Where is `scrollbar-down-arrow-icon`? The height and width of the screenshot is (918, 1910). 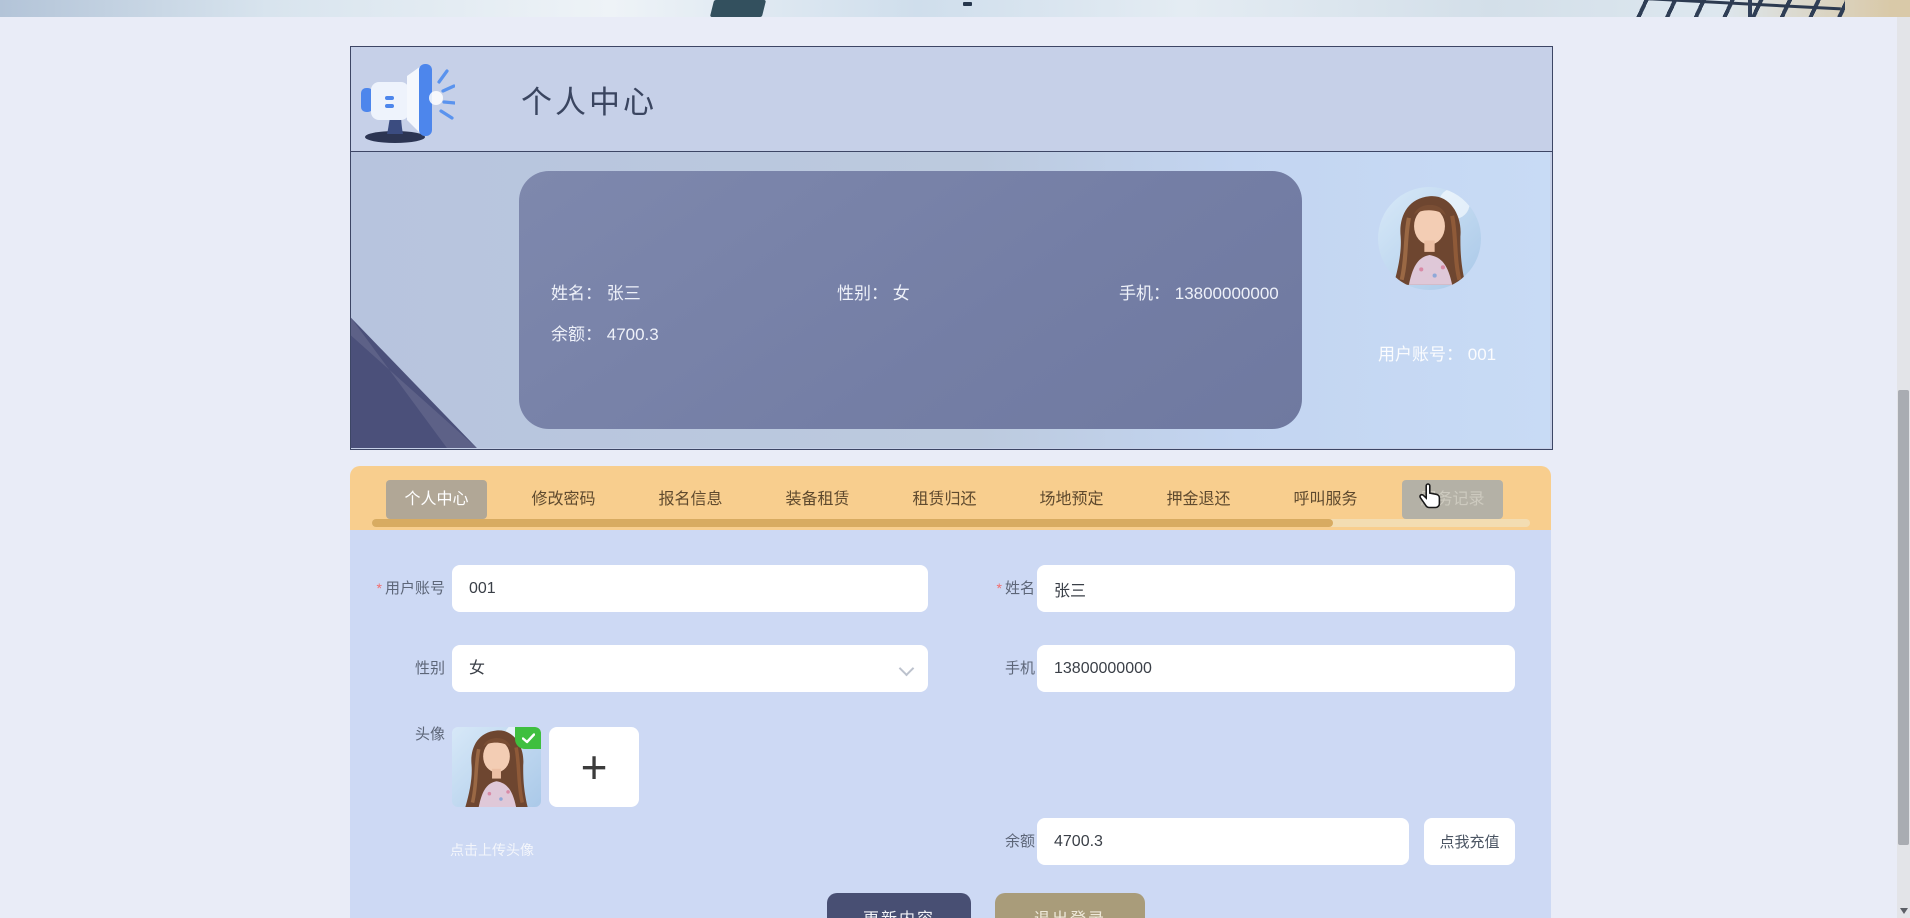 scrollbar-down-arrow-icon is located at coordinates (1904, 911).